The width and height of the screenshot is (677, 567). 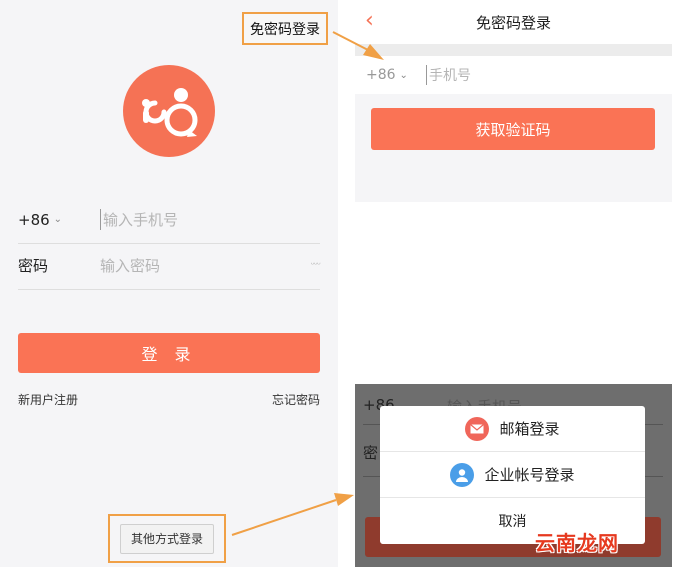 What do you see at coordinates (285, 28) in the screenshot?
I see `password-free-login-link: 免密码登录` at bounding box center [285, 28].